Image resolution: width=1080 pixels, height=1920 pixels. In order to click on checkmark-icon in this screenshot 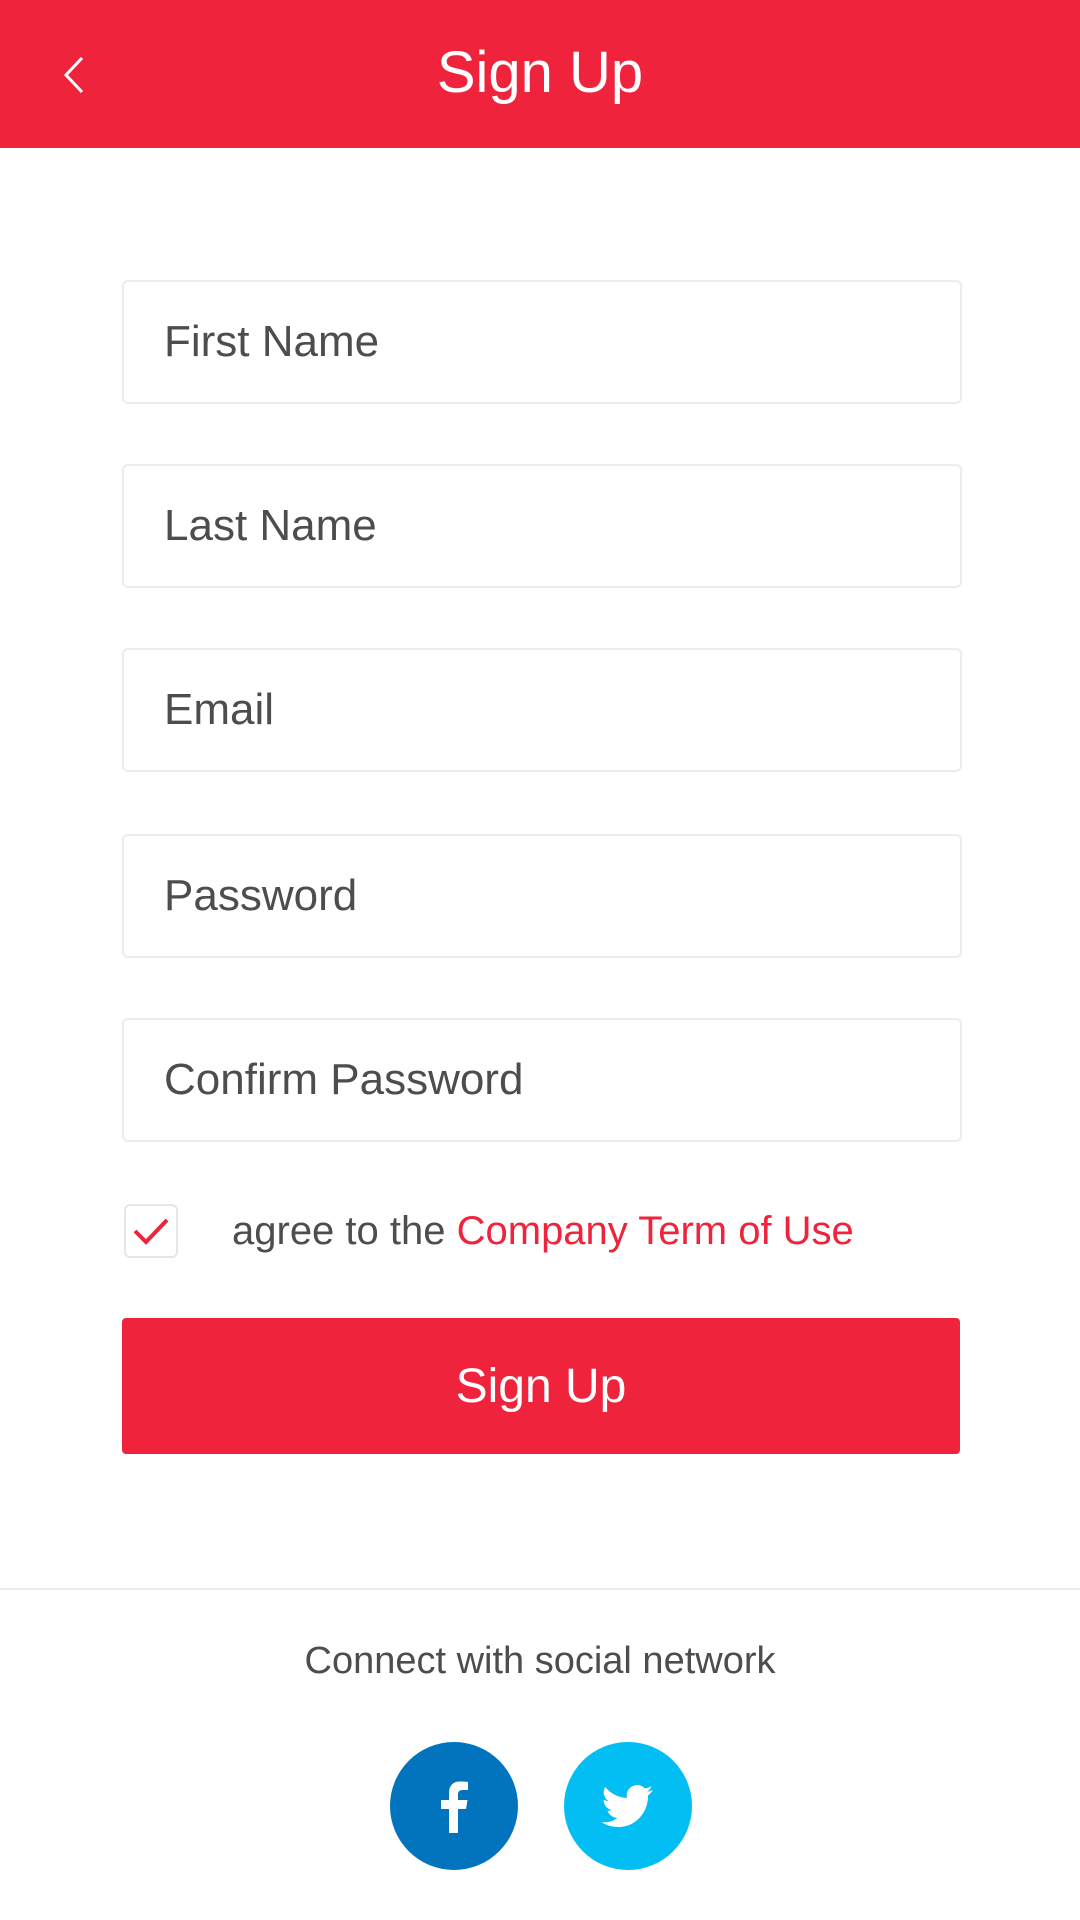, I will do `click(151, 1231)`.